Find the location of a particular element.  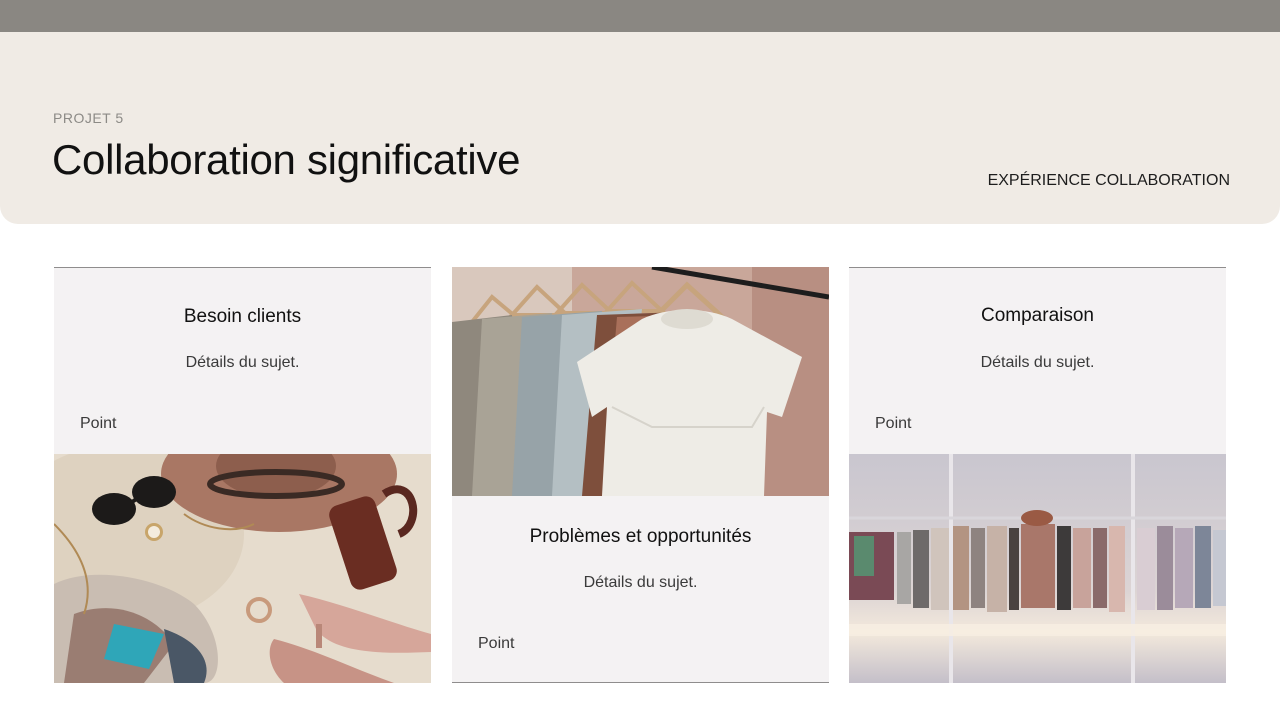

card-heading: Comparaison is located at coordinates (1037, 315).